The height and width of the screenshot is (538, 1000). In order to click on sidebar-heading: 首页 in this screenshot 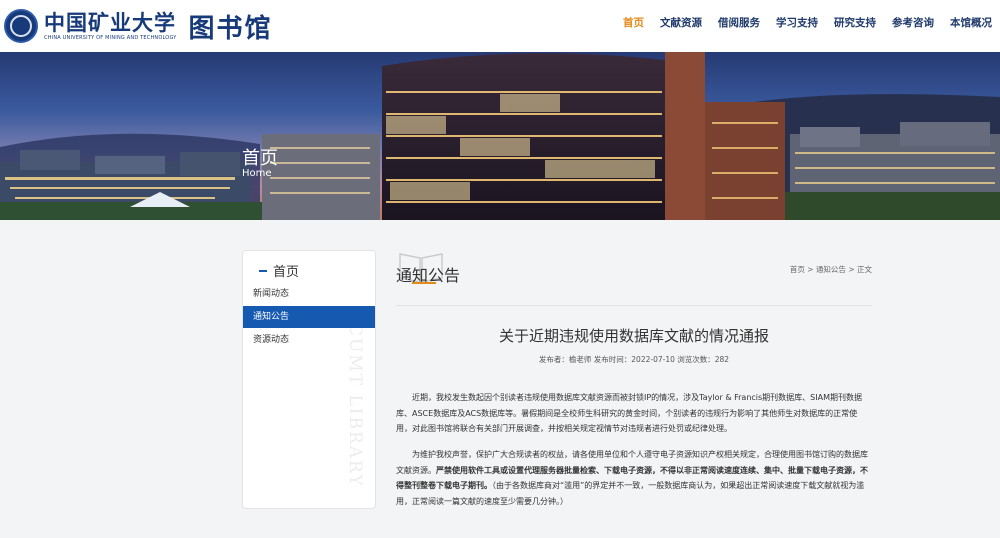, I will do `click(279, 270)`.